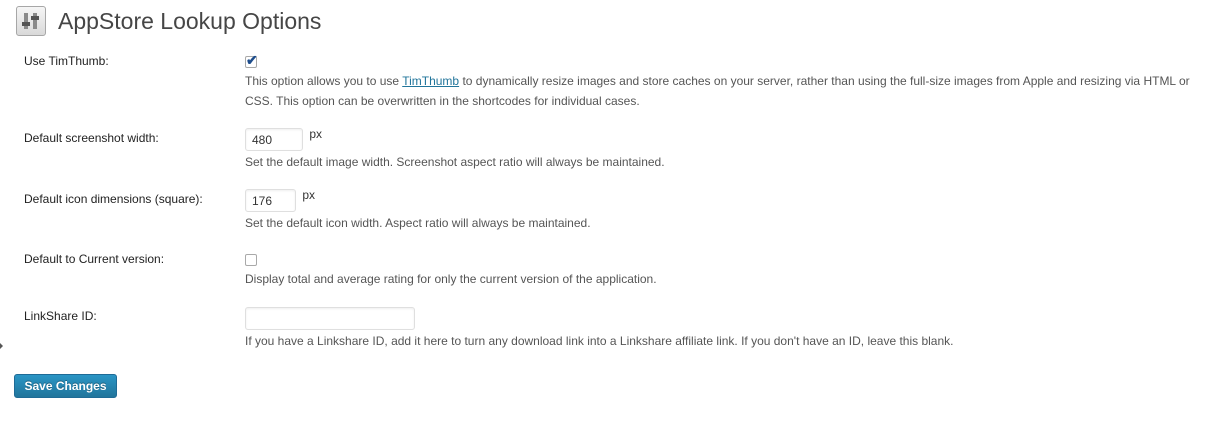  Describe the element at coordinates (1, 346) in the screenshot. I see `collapse-arrow-icon` at that location.